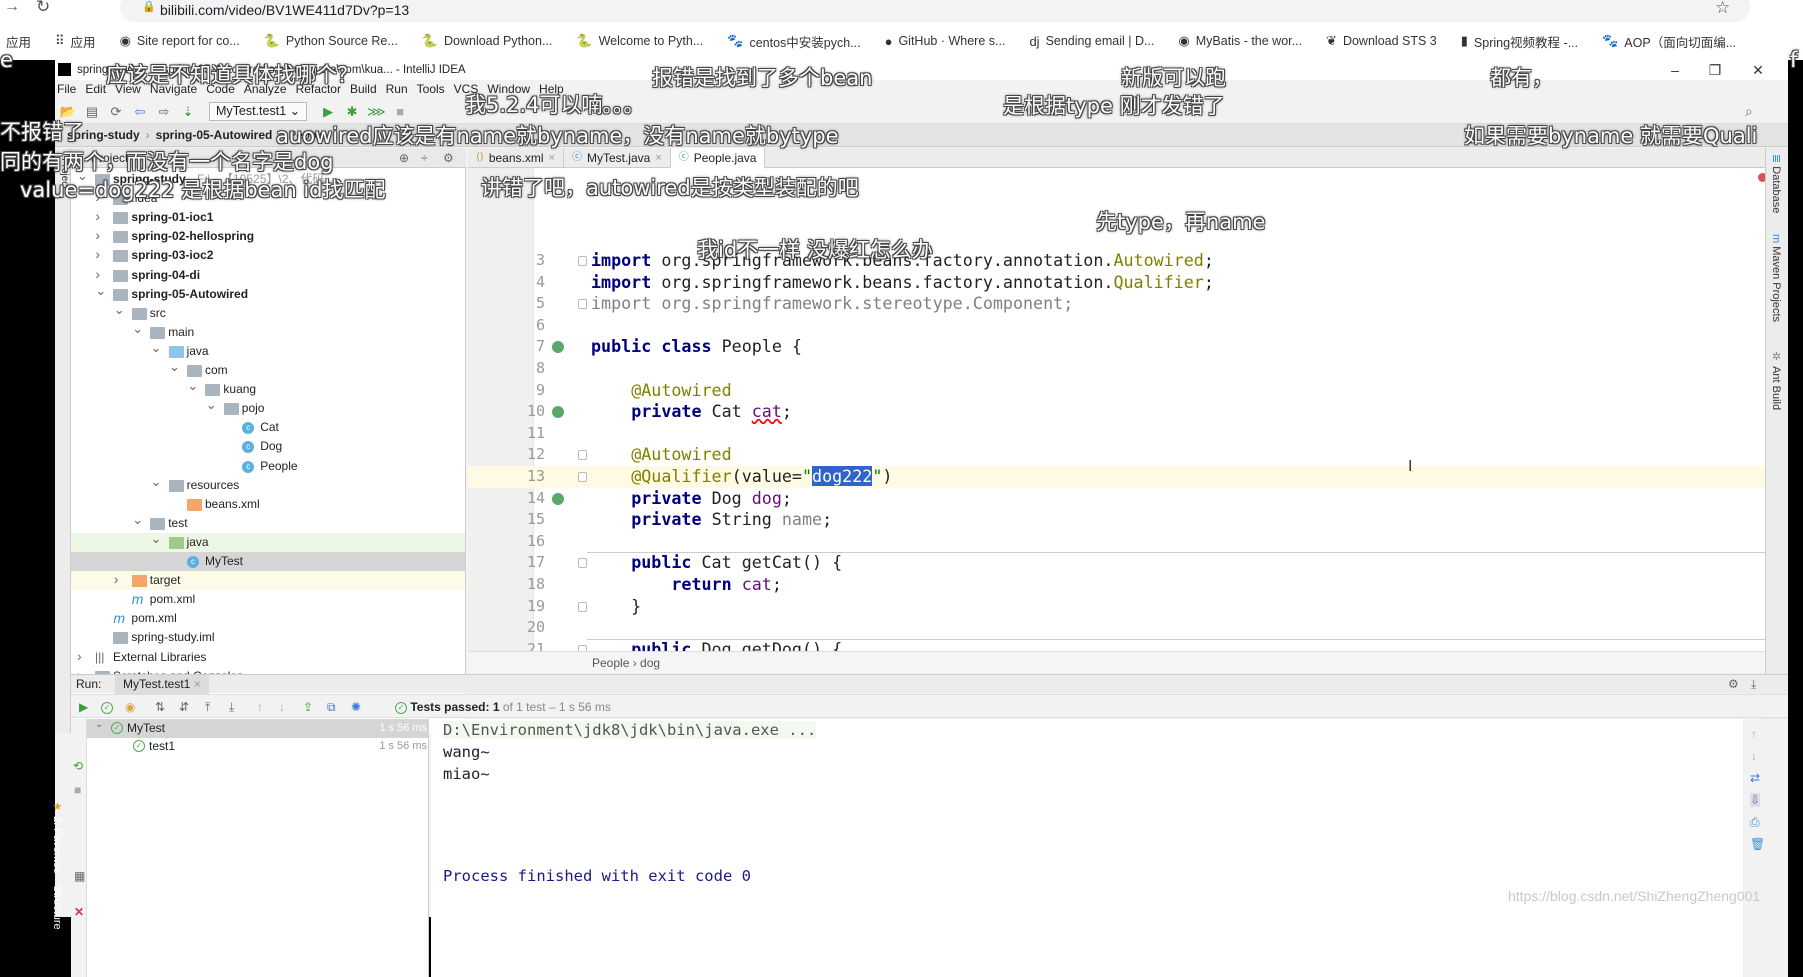 This screenshot has height=977, width=1803. What do you see at coordinates (268, 369) in the screenshot?
I see `tree-item: ⌄ com` at bounding box center [268, 369].